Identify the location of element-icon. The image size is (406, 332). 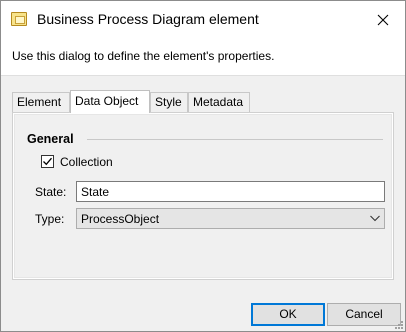
(19, 19).